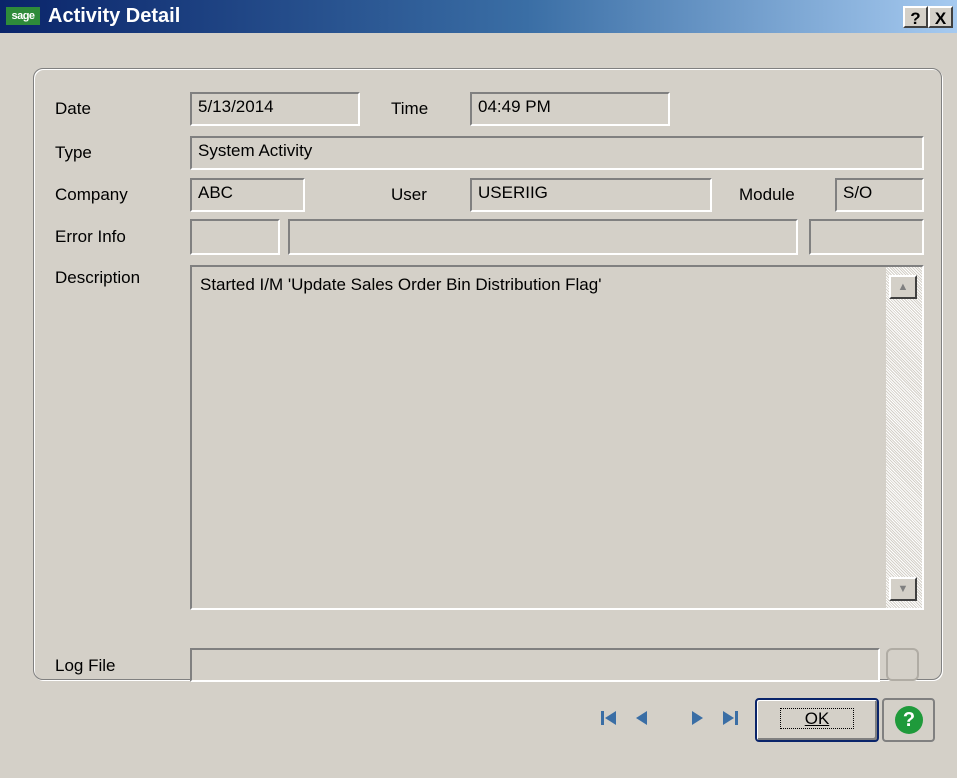  What do you see at coordinates (866, 237) in the screenshot?
I see `error-extra-field` at bounding box center [866, 237].